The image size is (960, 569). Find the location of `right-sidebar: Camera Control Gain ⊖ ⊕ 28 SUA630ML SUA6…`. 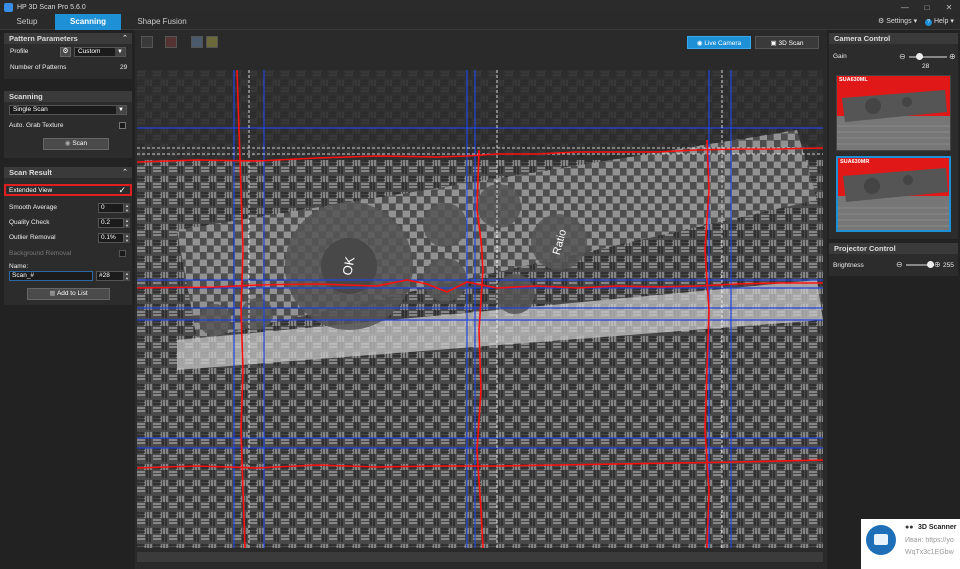

right-sidebar: Camera Control Gain ⊖ ⊕ 28 SUA630ML SUA6… is located at coordinates (893, 299).